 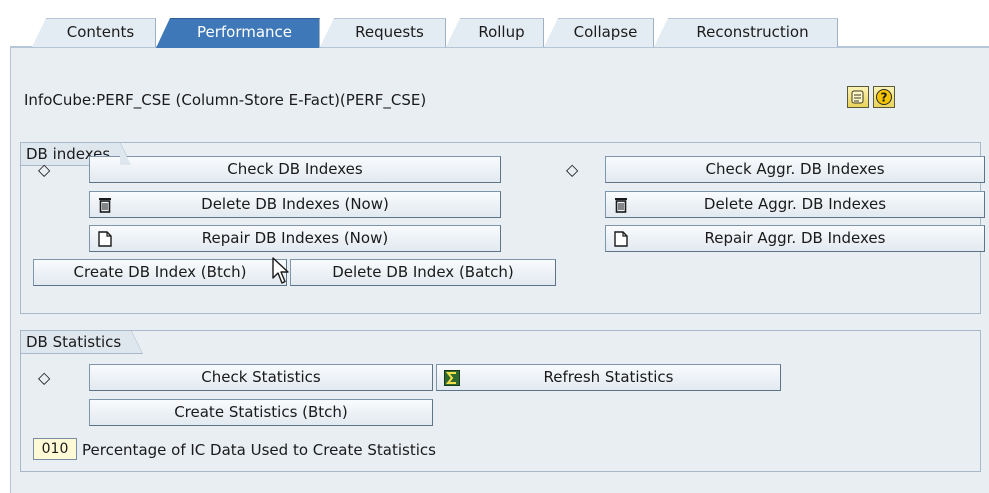 What do you see at coordinates (55, 449) in the screenshot?
I see `percentage-input: 010` at bounding box center [55, 449].